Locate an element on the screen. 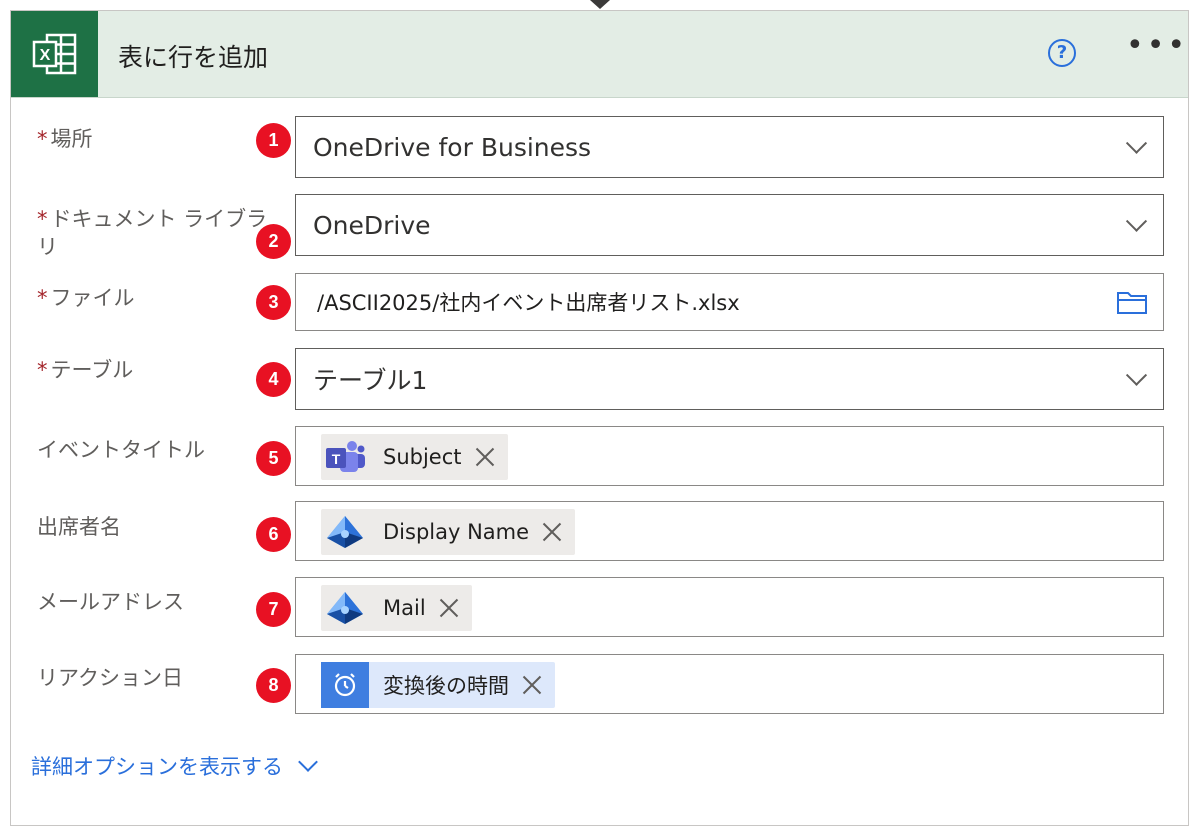 This screenshot has width=1200, height=837. email-label: メールアドレス is located at coordinates (110, 602).